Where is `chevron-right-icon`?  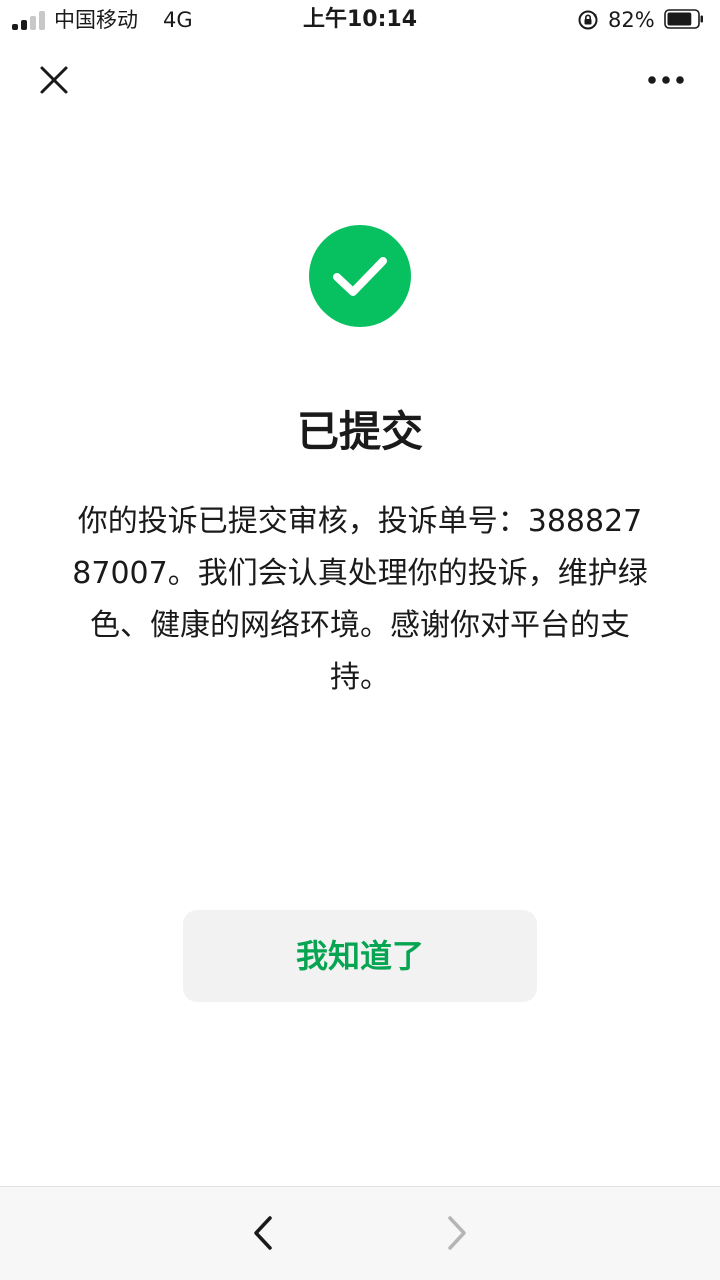
chevron-right-icon is located at coordinates (457, 1233).